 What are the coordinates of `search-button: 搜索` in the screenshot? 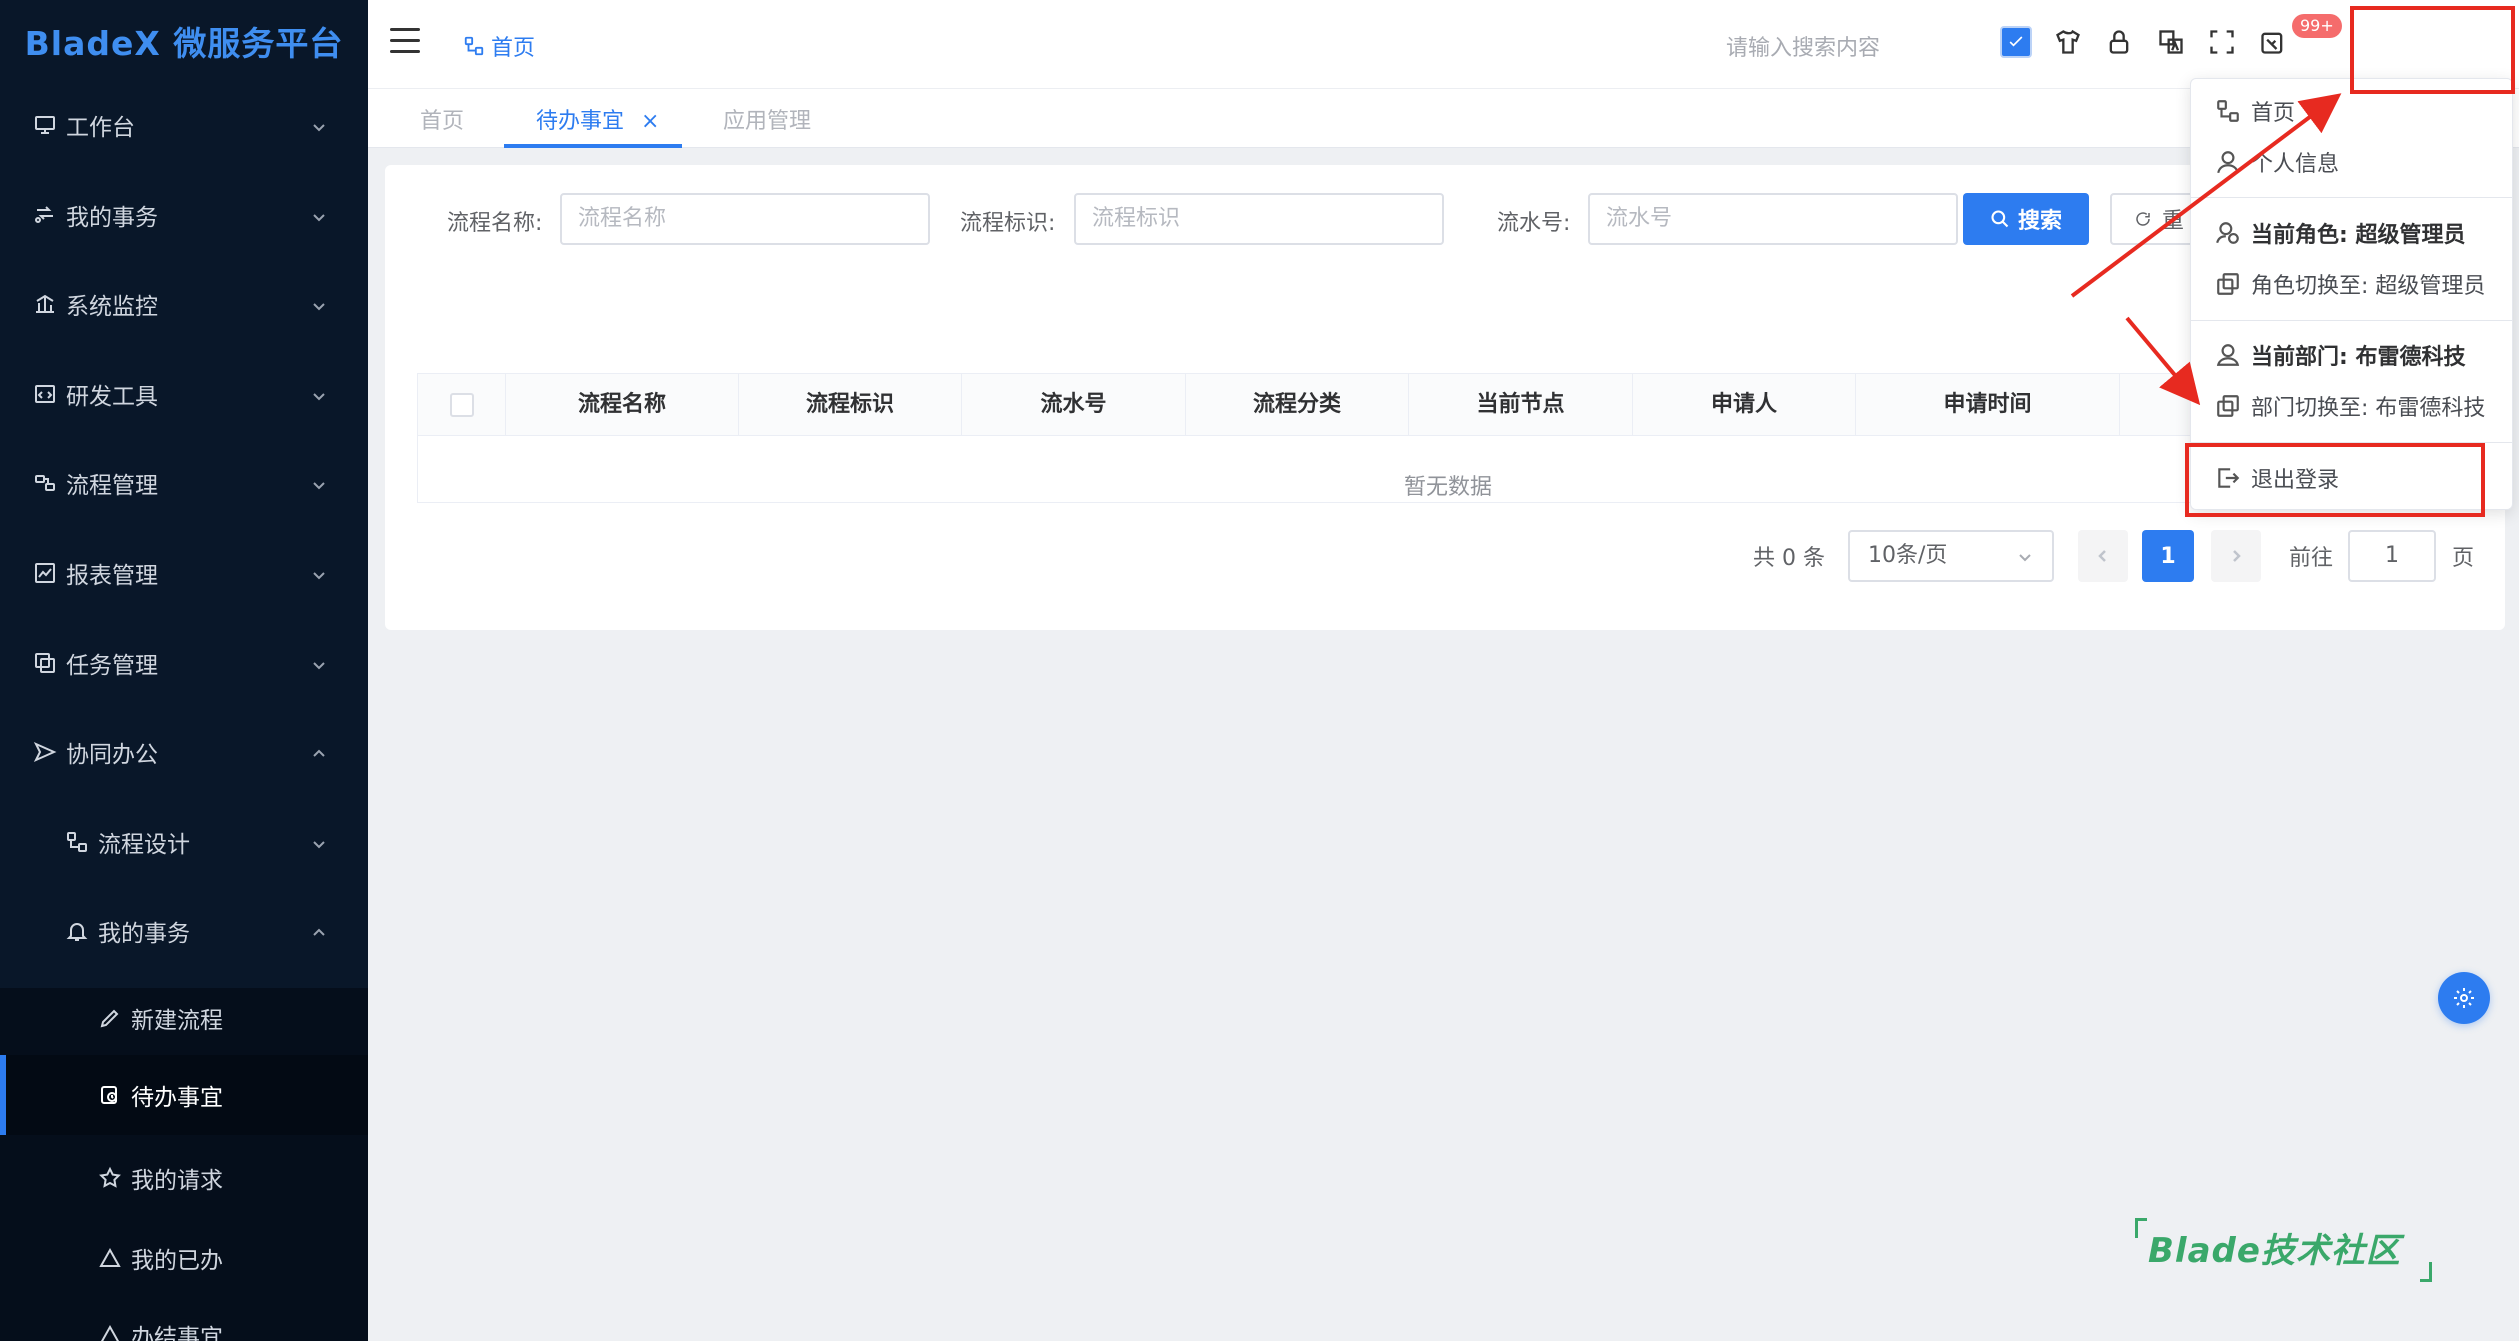 It's located at (2026, 219).